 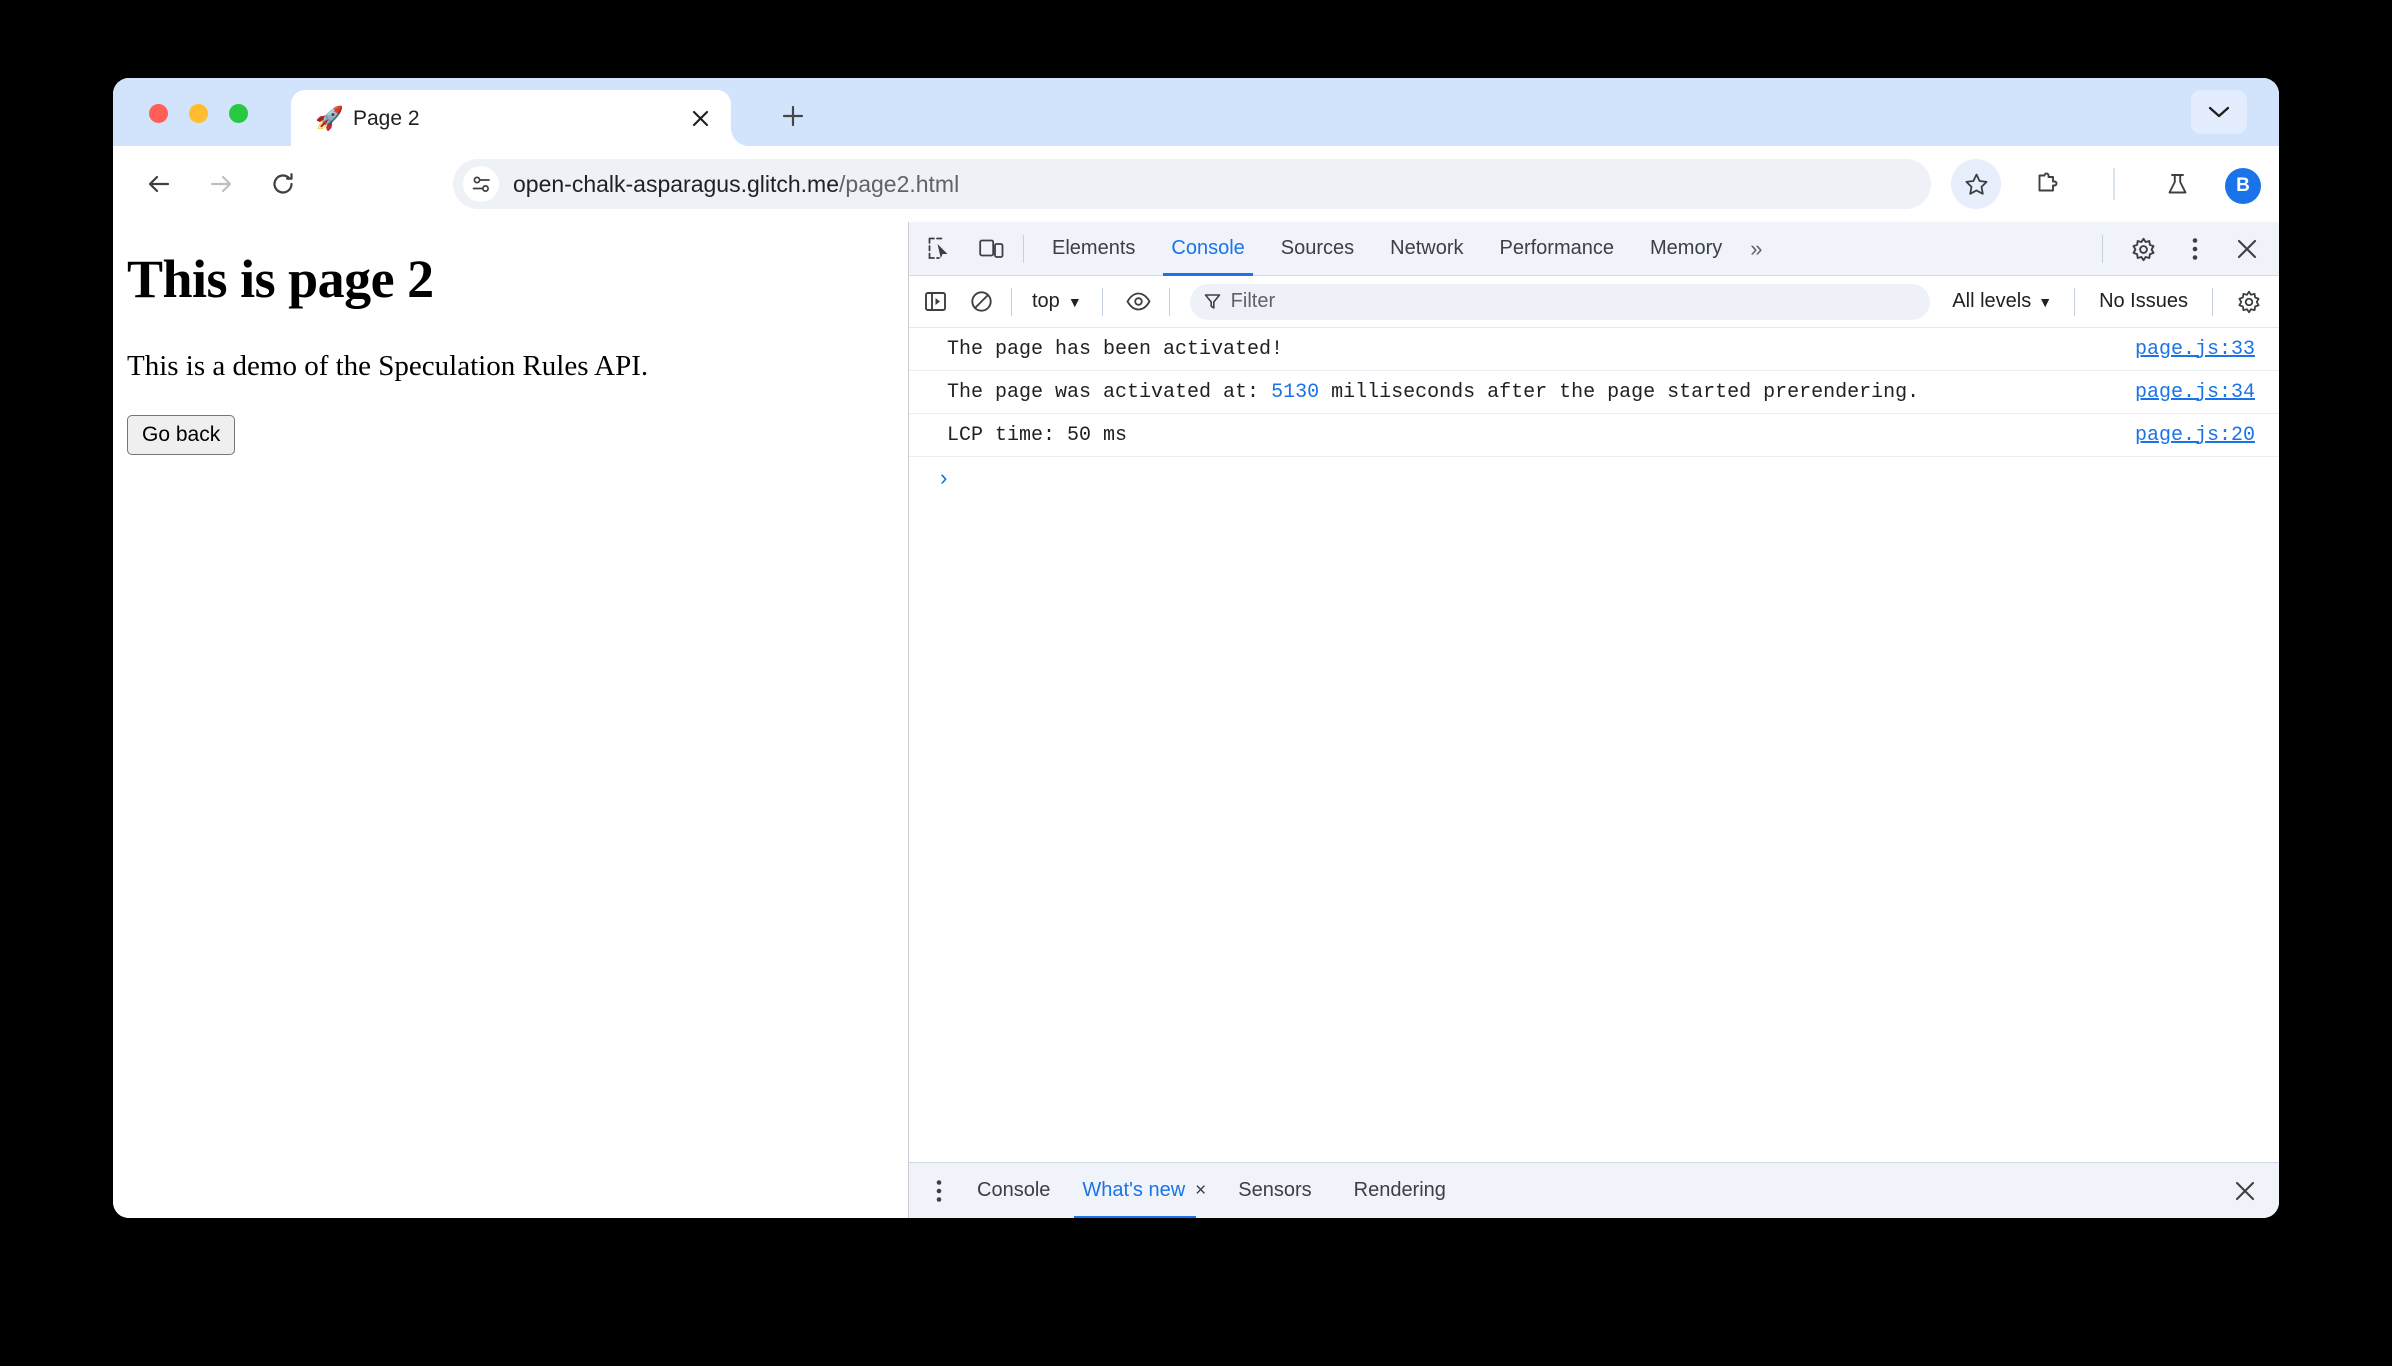 I want to click on drawer-tab-label: Rendering, so click(x=1399, y=1190).